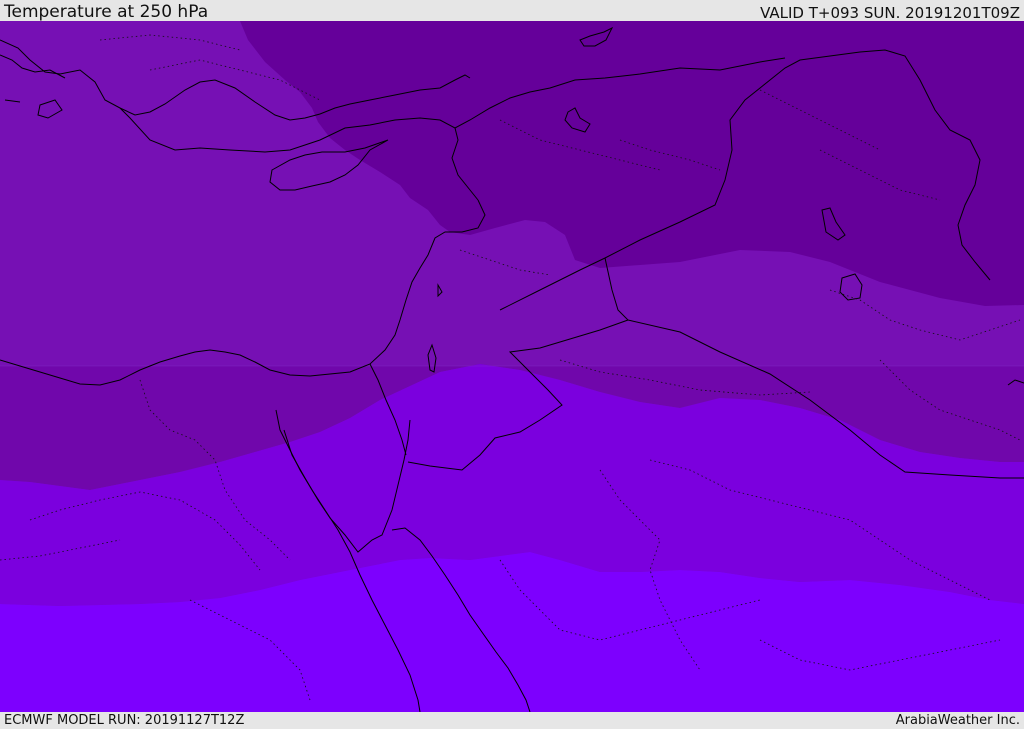 The width and height of the screenshot is (1024, 729). What do you see at coordinates (890, 13) in the screenshot?
I see `valid-time: VALID T+093 SUN. 20191201T09Z` at bounding box center [890, 13].